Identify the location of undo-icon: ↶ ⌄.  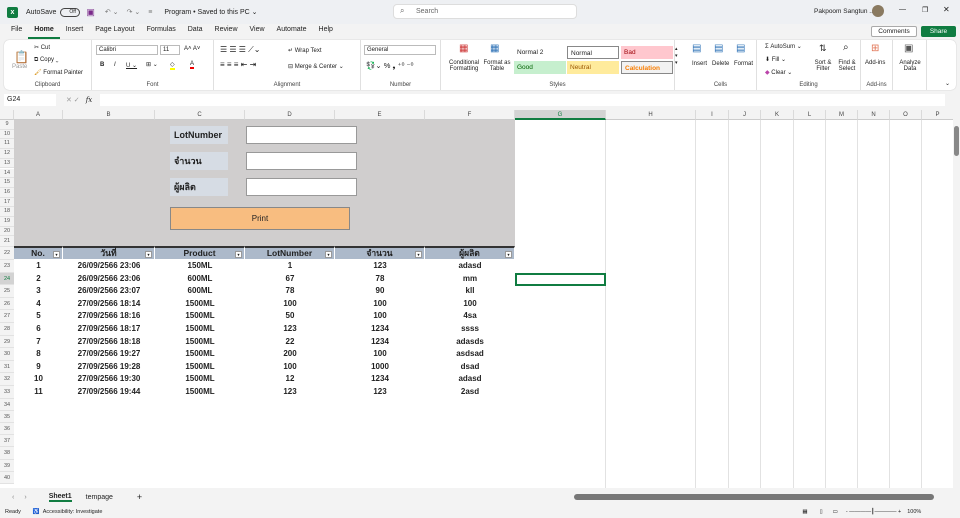
(112, 12).